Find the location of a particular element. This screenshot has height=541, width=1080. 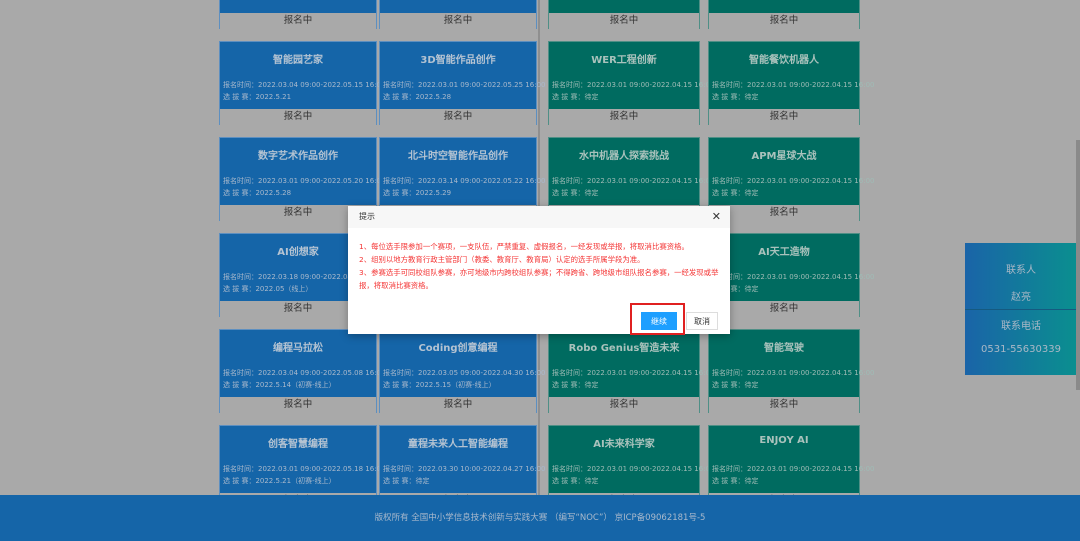

continue-button: 继续 is located at coordinates (659, 321).